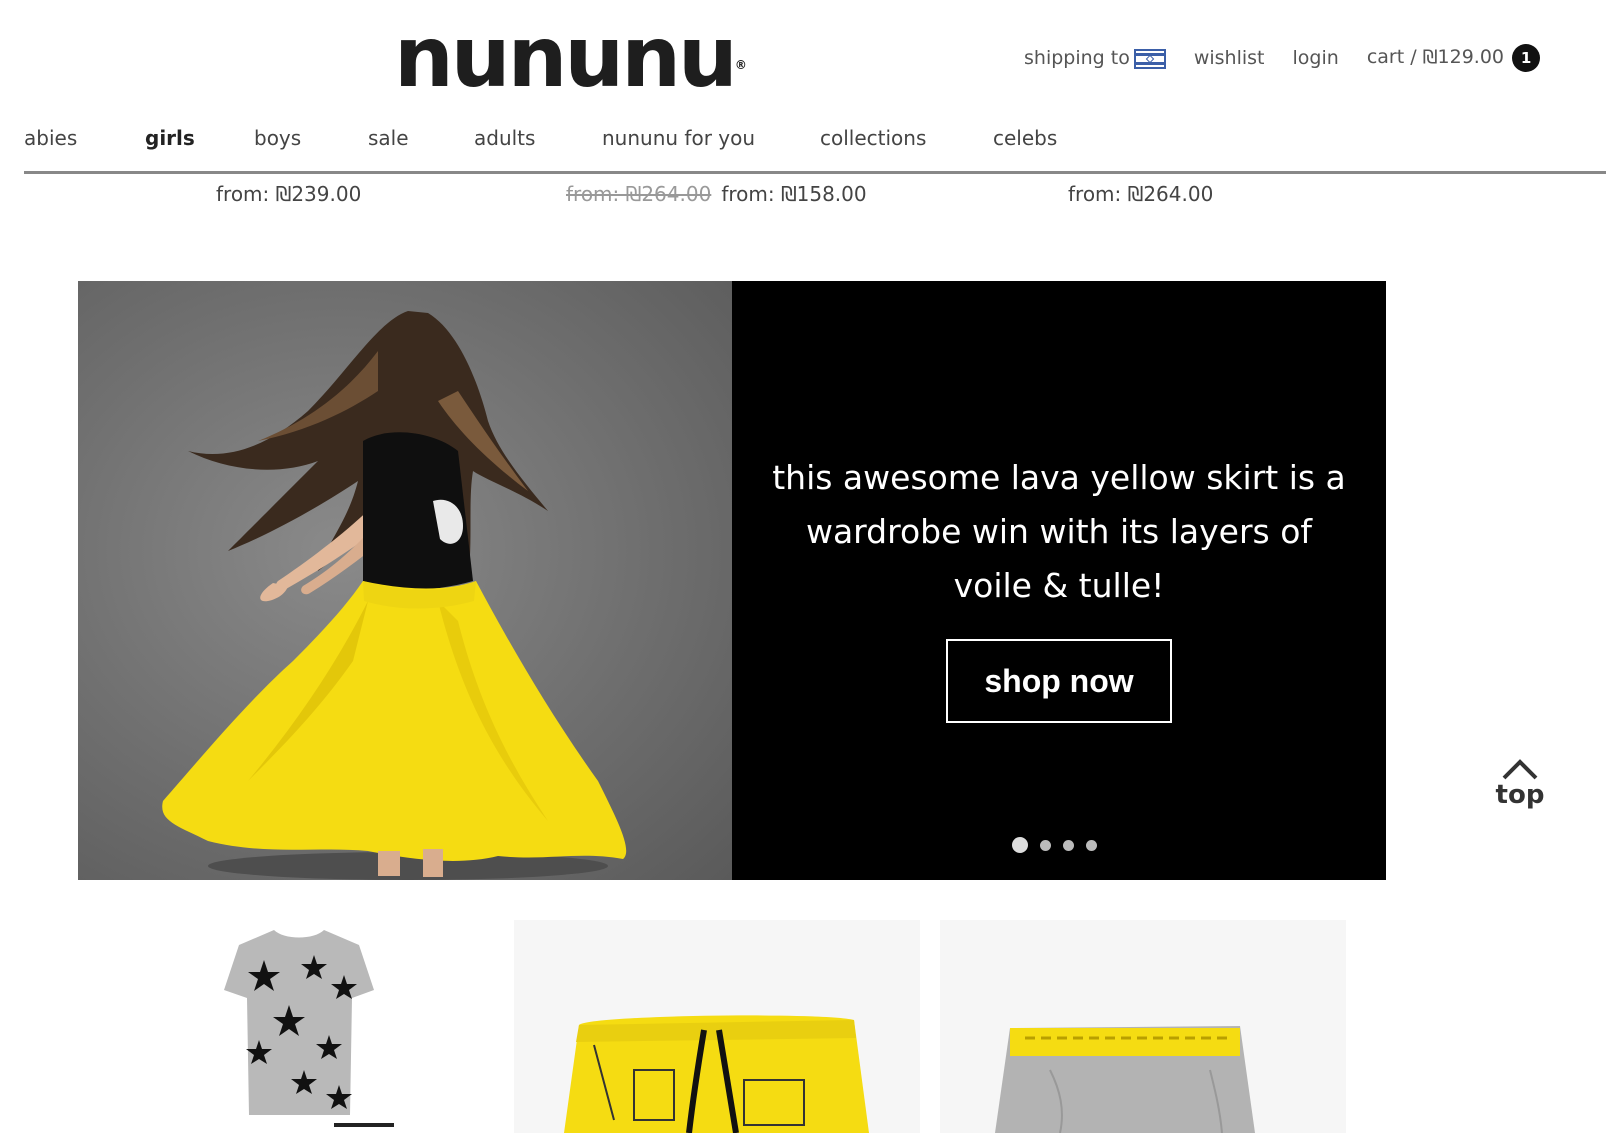 The height and width of the screenshot is (1133, 1606). Describe the element at coordinates (1077, 58) in the screenshot. I see `shipping-label: shipping to` at that location.